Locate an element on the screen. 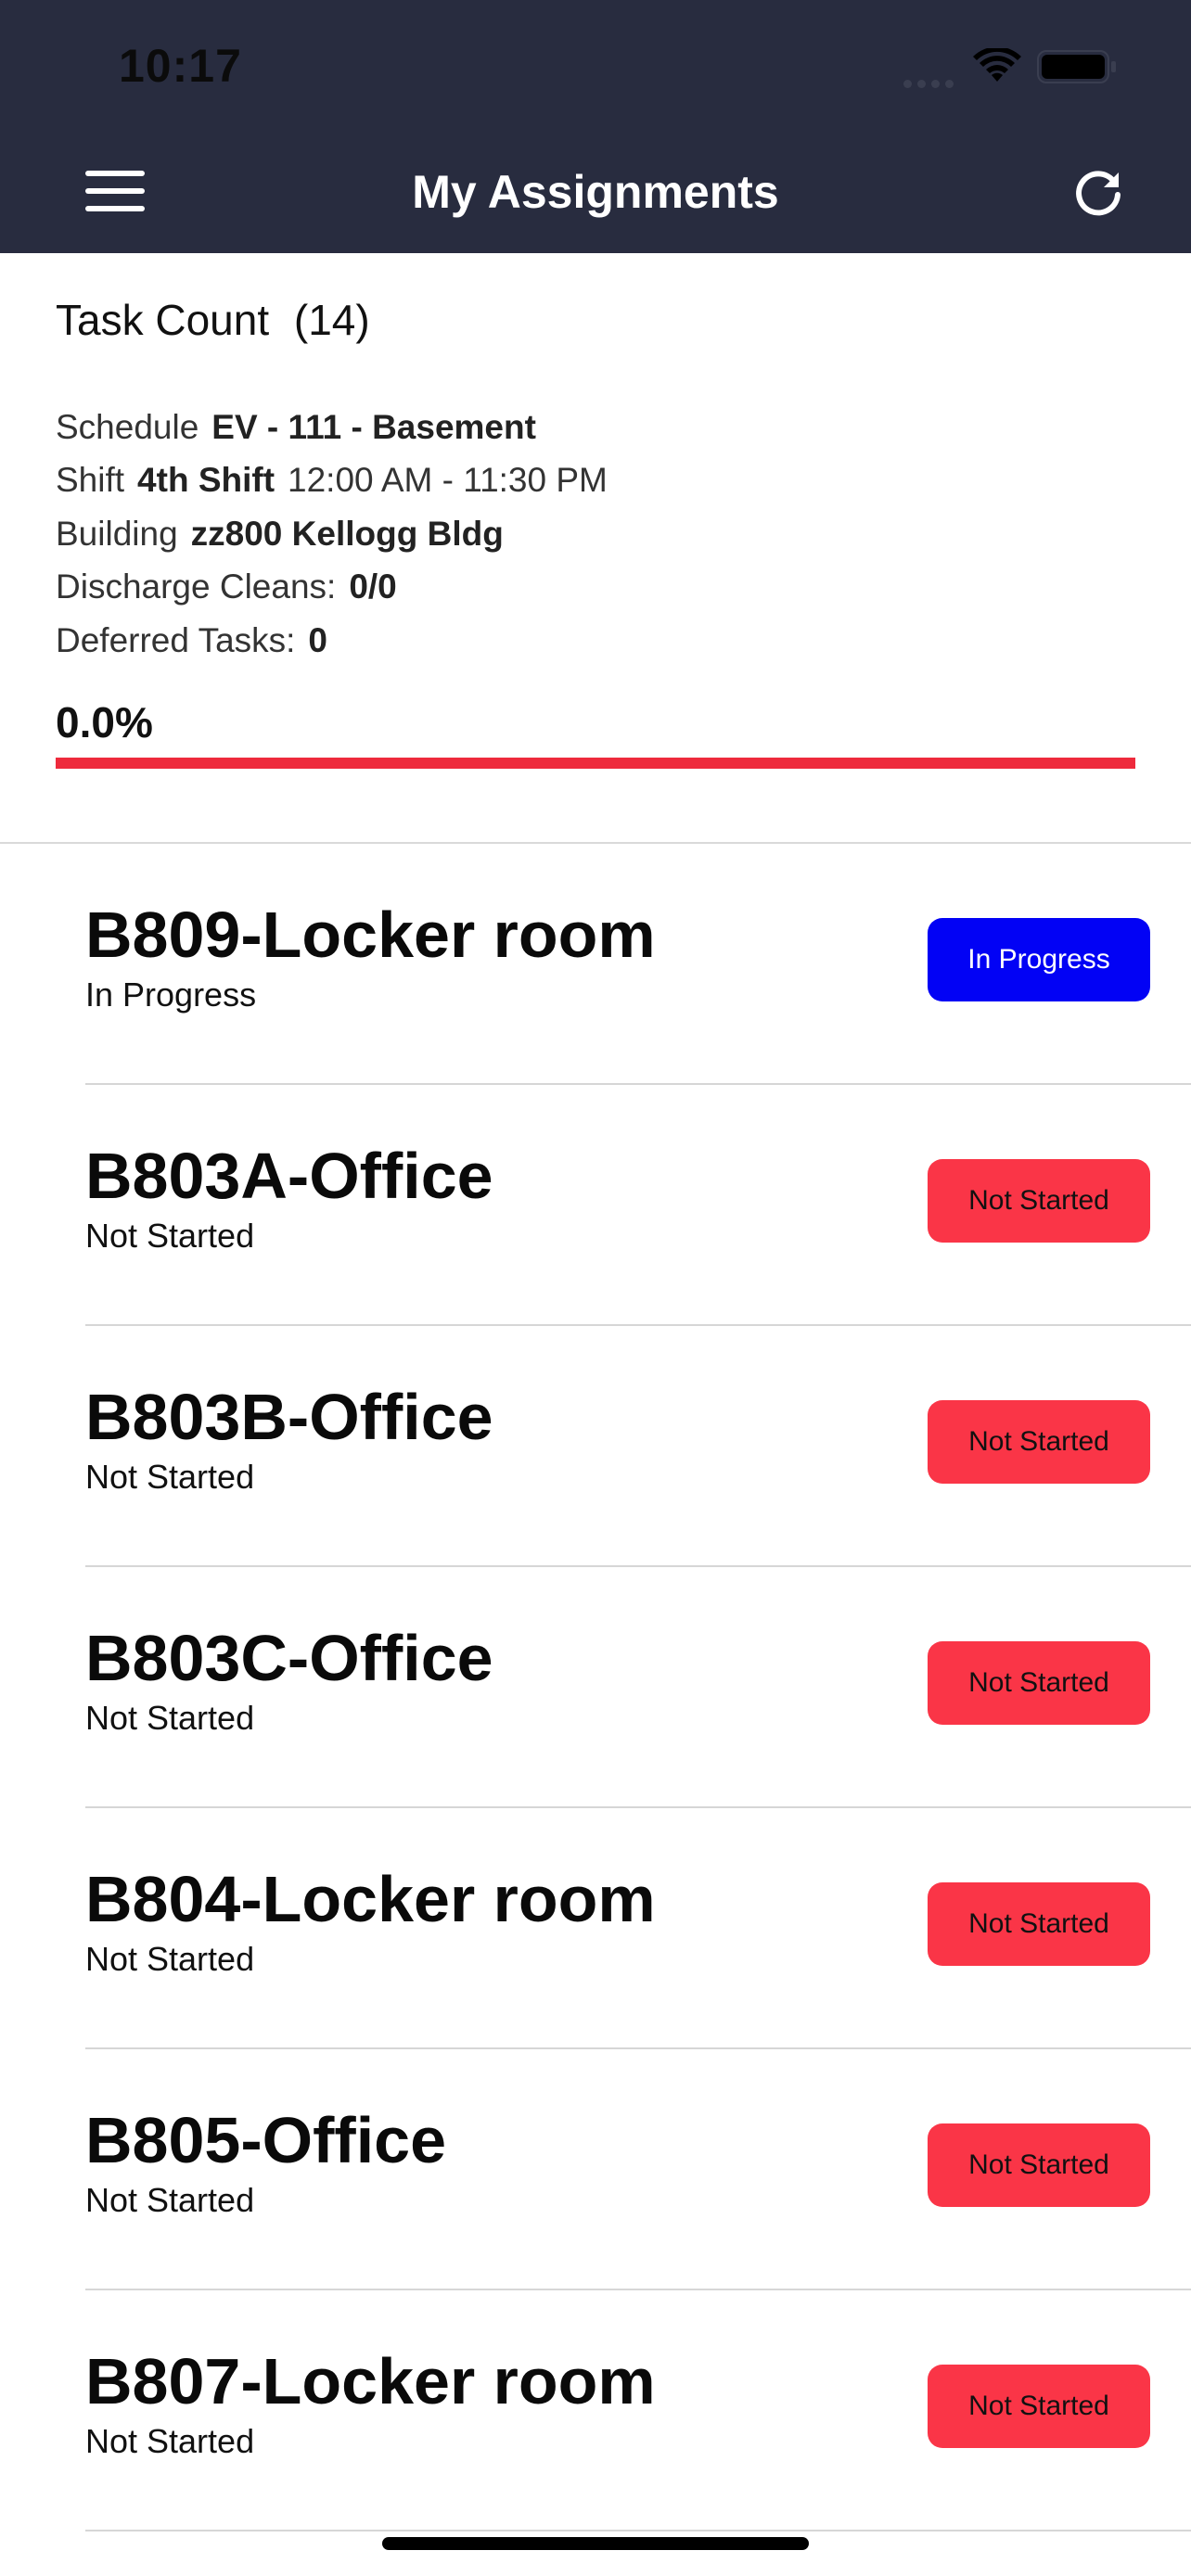 Image resolution: width=1191 pixels, height=2576 pixels. assignment-title: B804-Locker room is located at coordinates (370, 1899).